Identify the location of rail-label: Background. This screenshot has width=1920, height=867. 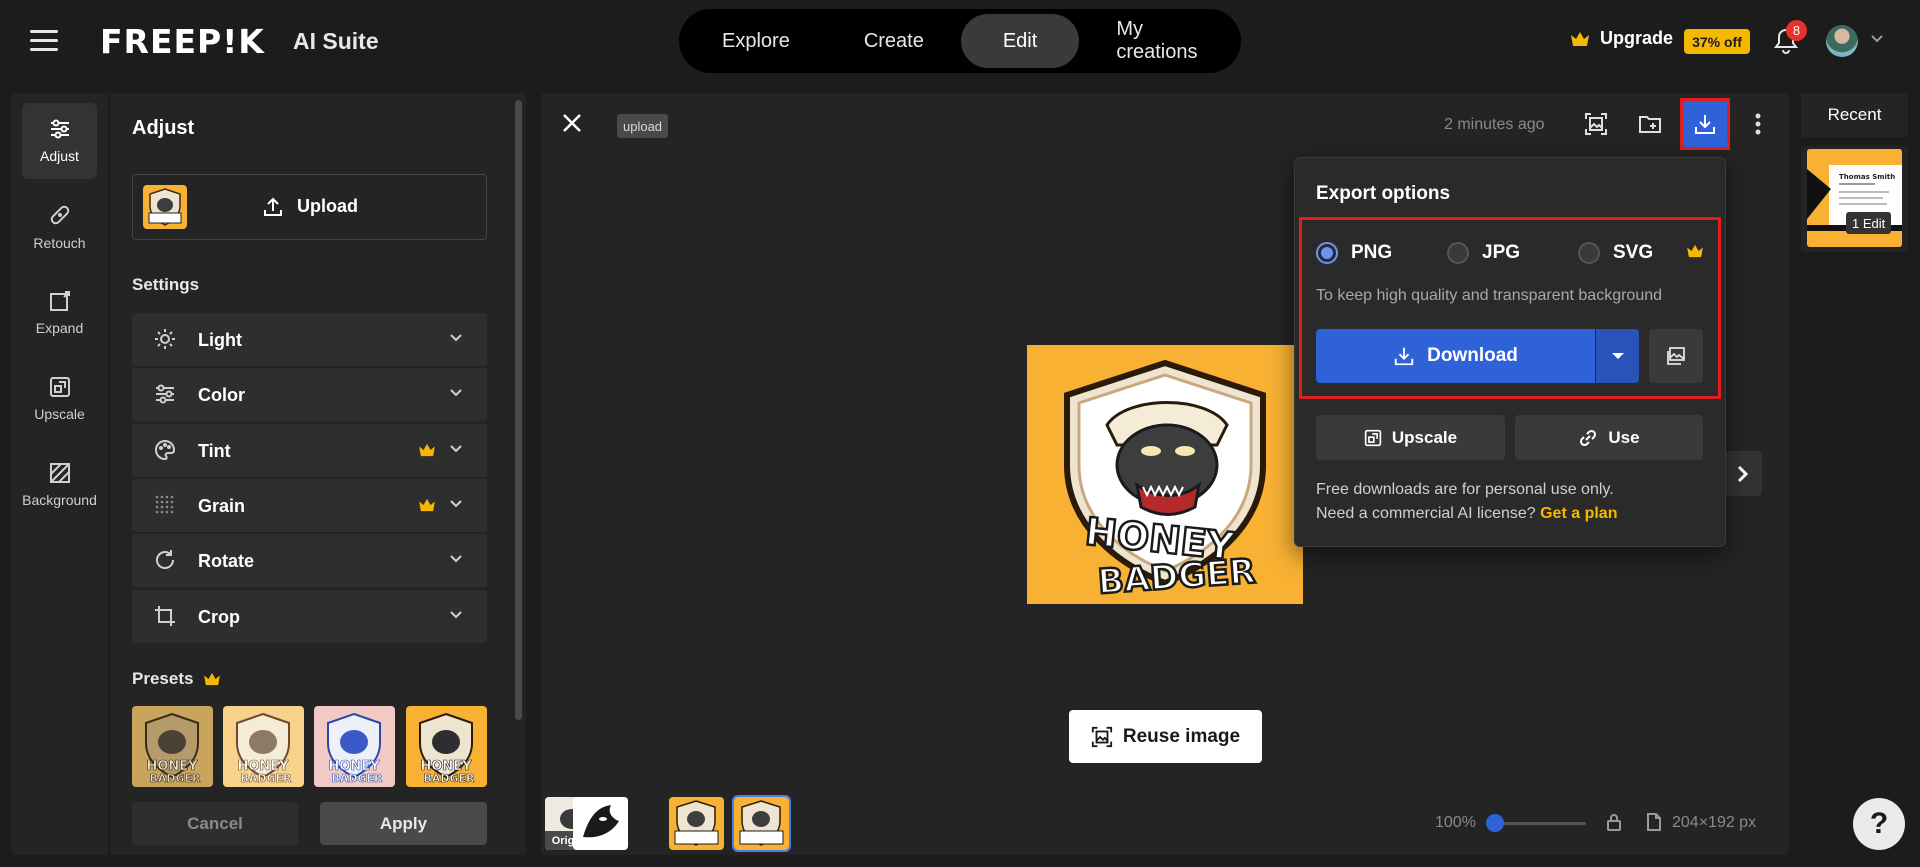
(59, 500).